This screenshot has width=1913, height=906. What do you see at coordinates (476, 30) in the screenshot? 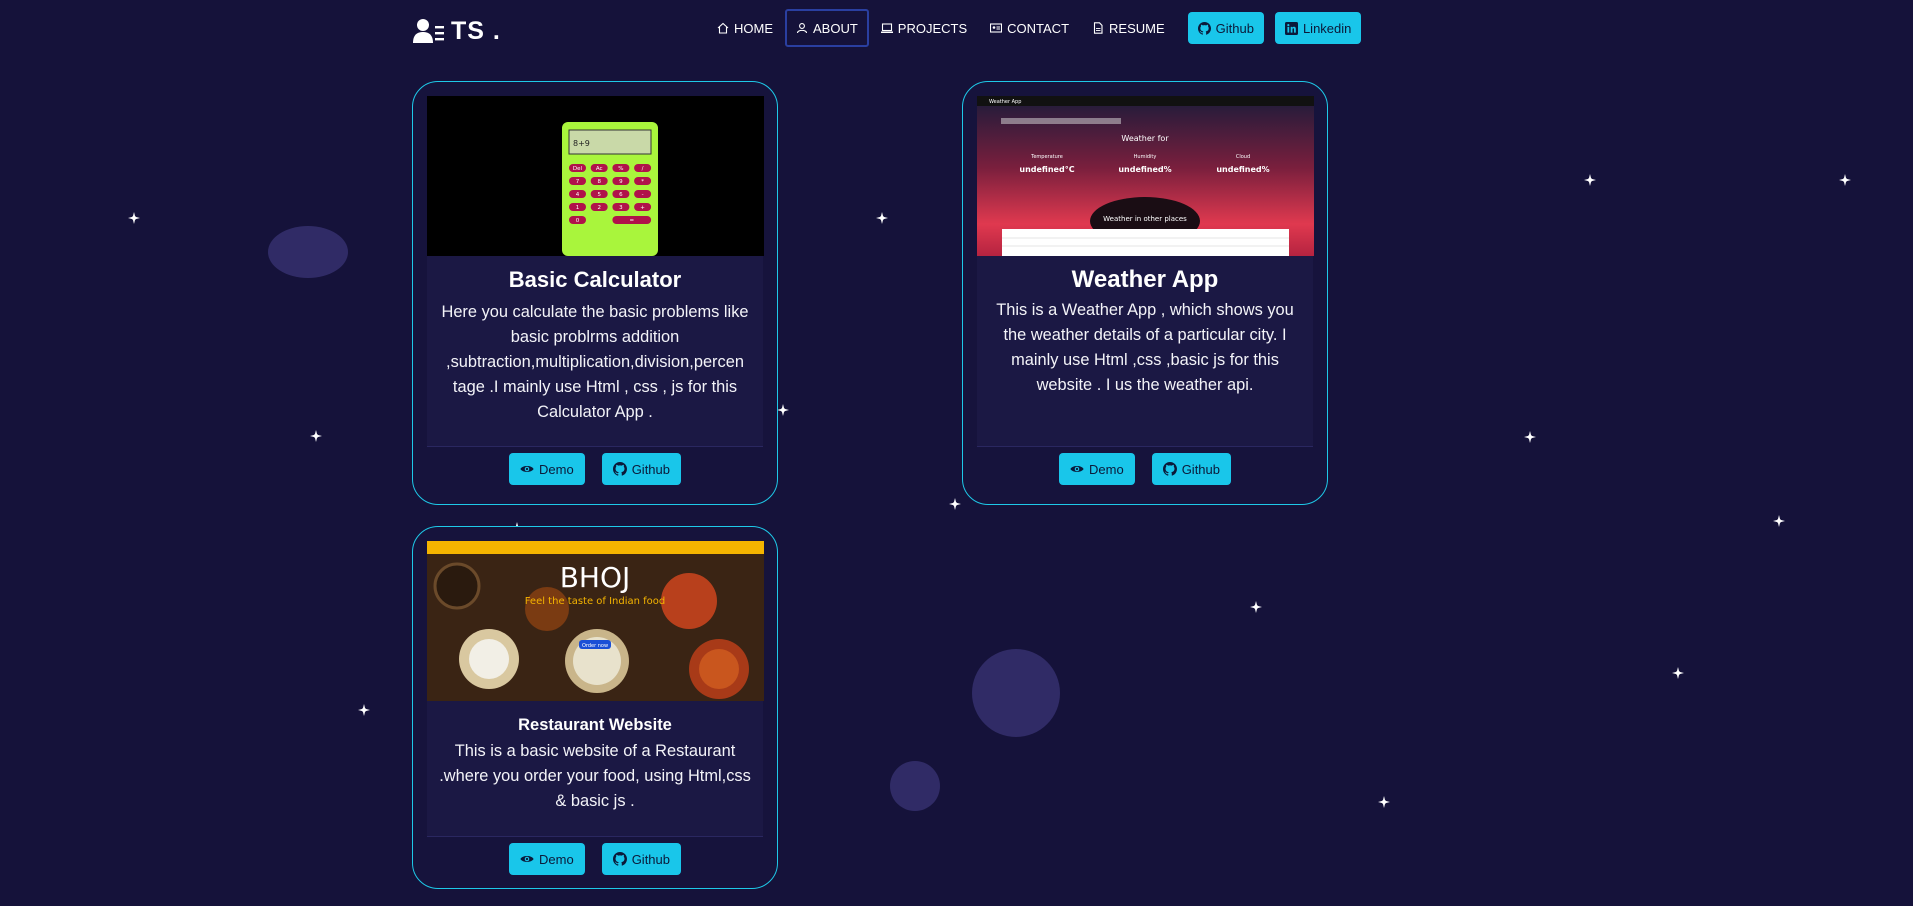
I see `brand-name: TS .` at bounding box center [476, 30].